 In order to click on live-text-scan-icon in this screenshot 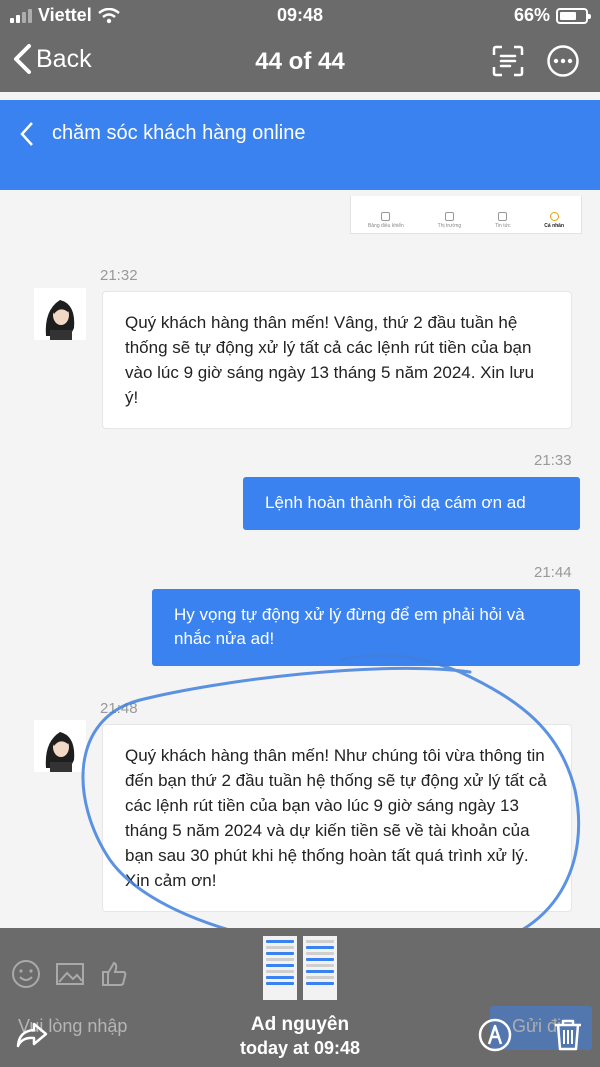, I will do `click(508, 61)`.